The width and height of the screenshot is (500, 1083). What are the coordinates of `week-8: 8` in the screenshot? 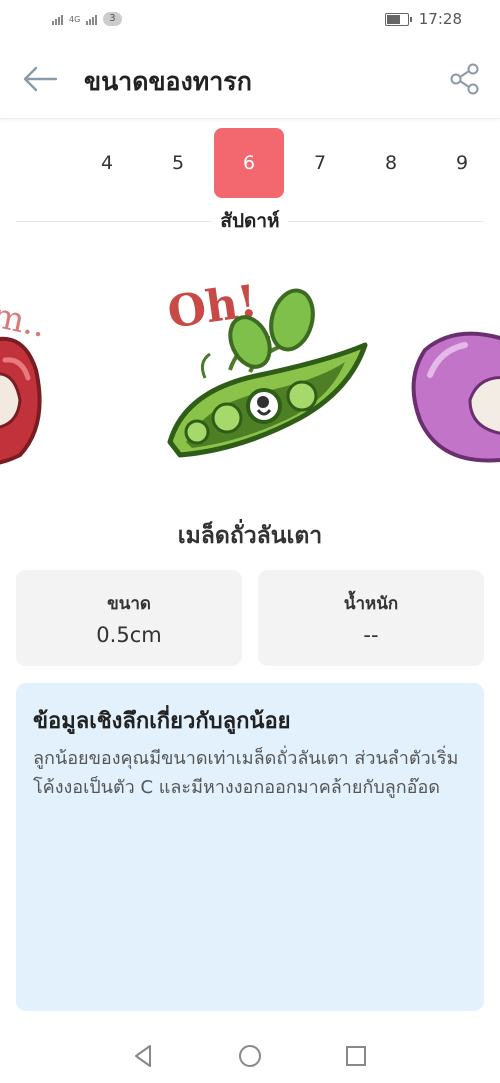 It's located at (391, 163).